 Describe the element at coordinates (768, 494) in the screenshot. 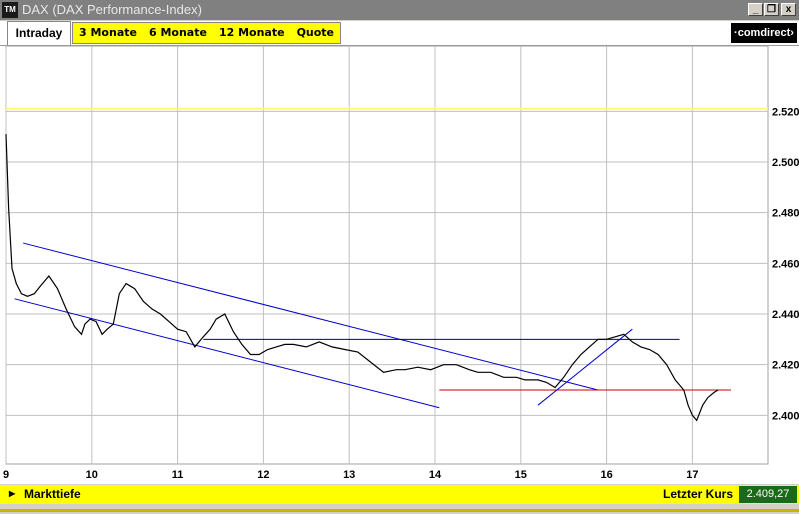

I see `last-price-value: 2.409,27` at that location.